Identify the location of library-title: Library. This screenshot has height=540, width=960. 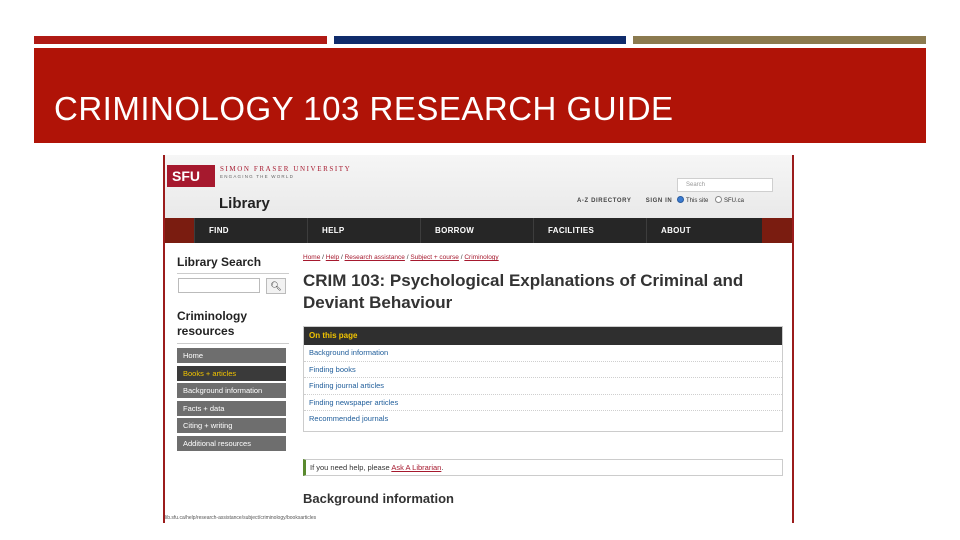
(244, 203).